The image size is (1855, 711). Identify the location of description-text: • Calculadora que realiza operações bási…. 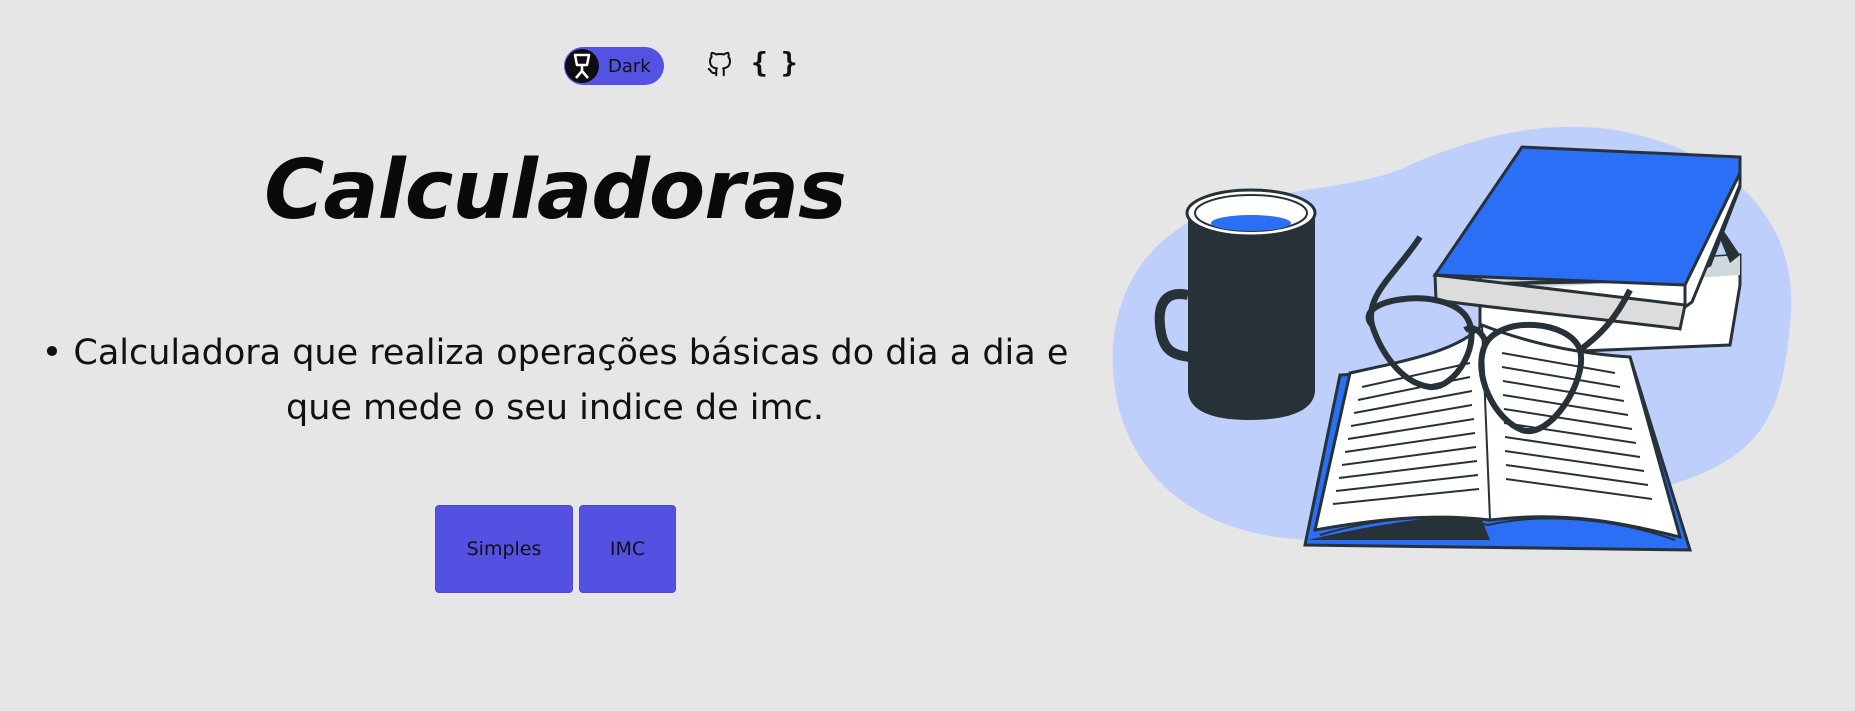
(555, 380).